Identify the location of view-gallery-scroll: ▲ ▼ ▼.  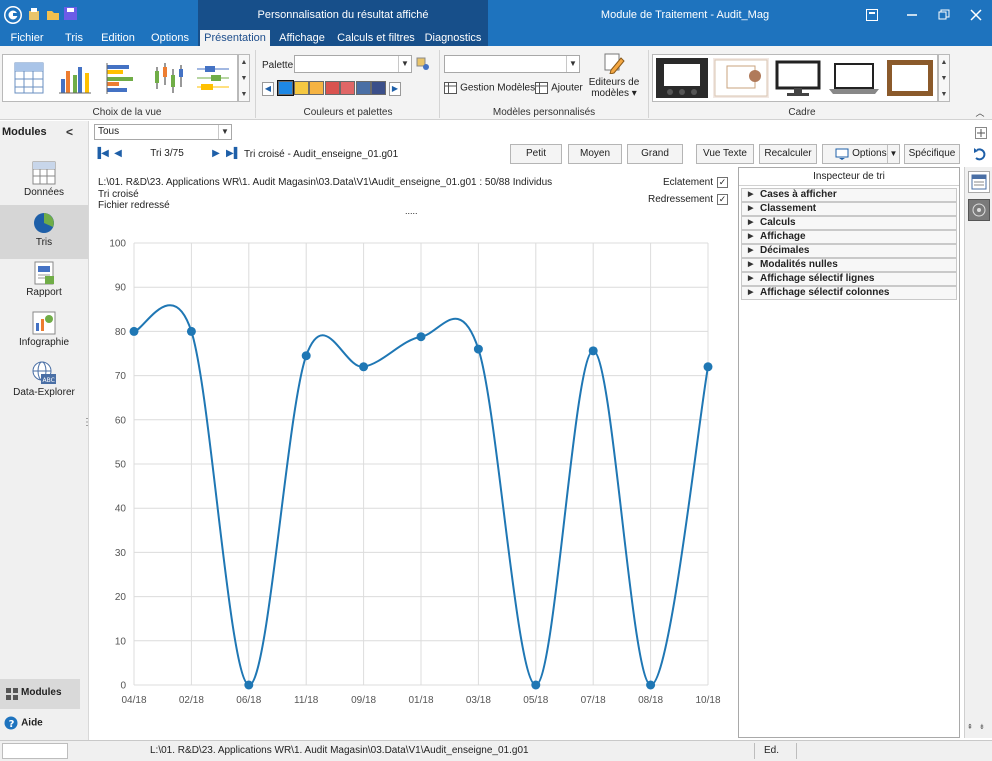
(244, 78).